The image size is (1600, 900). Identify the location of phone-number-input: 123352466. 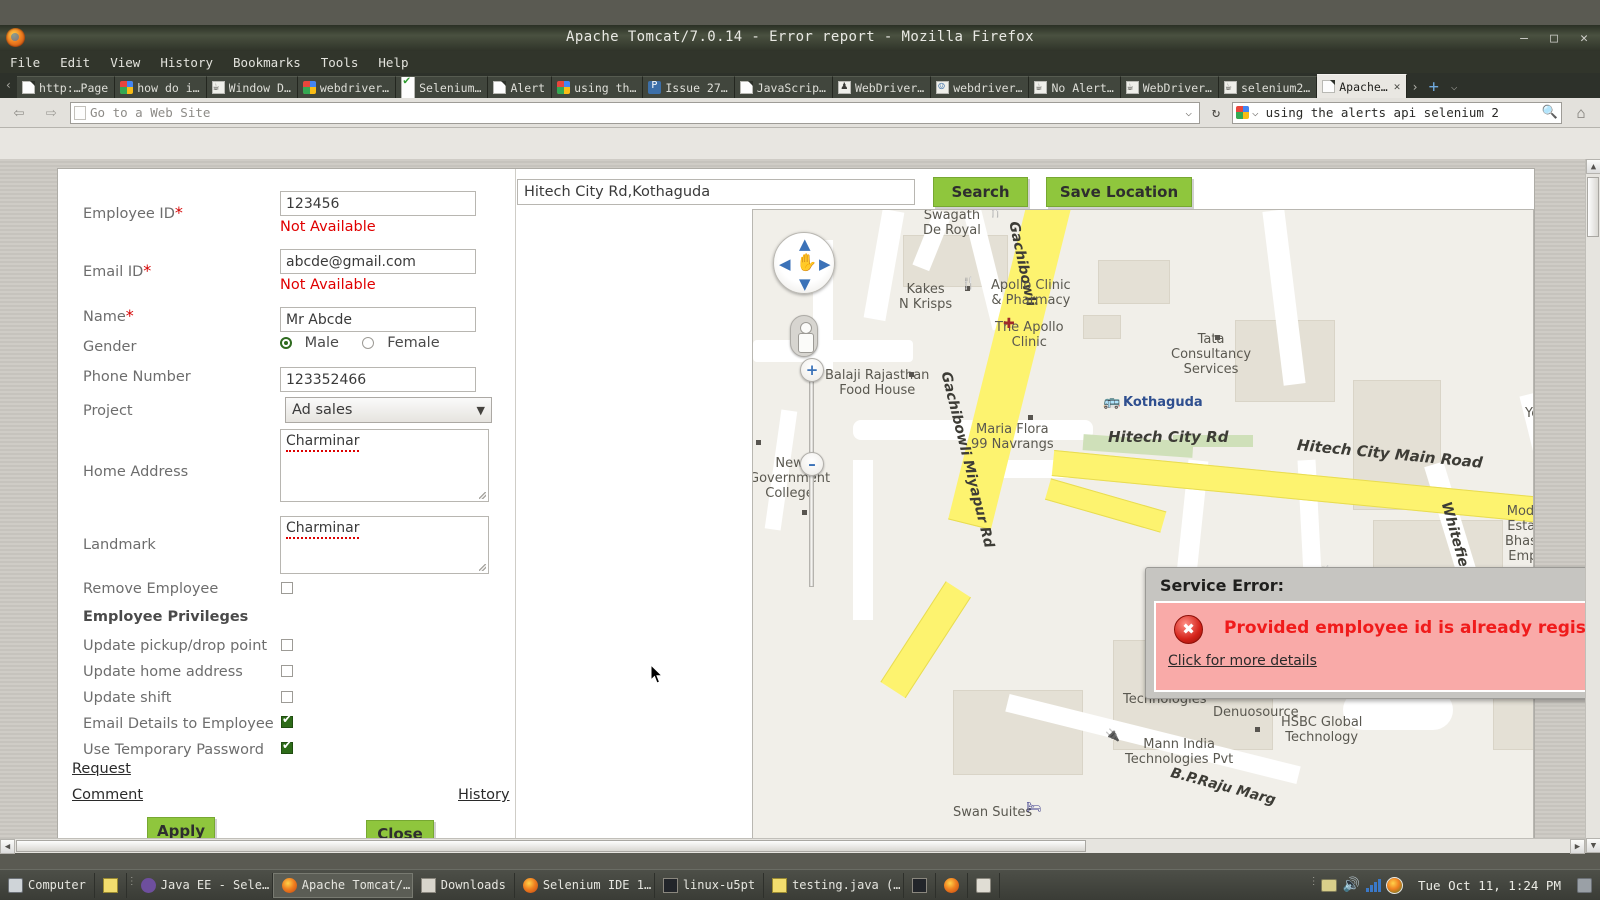
(378, 379).